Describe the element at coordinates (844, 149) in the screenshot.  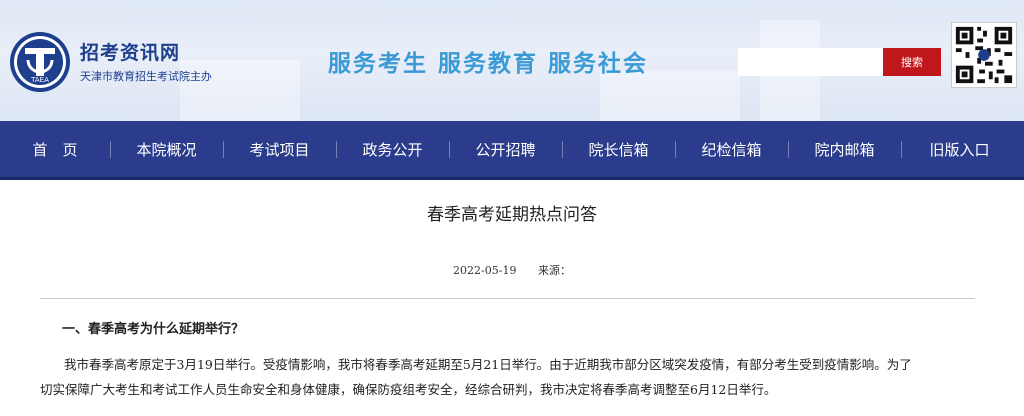
I see `nav-item-internal-mail: 院内邮箱` at that location.